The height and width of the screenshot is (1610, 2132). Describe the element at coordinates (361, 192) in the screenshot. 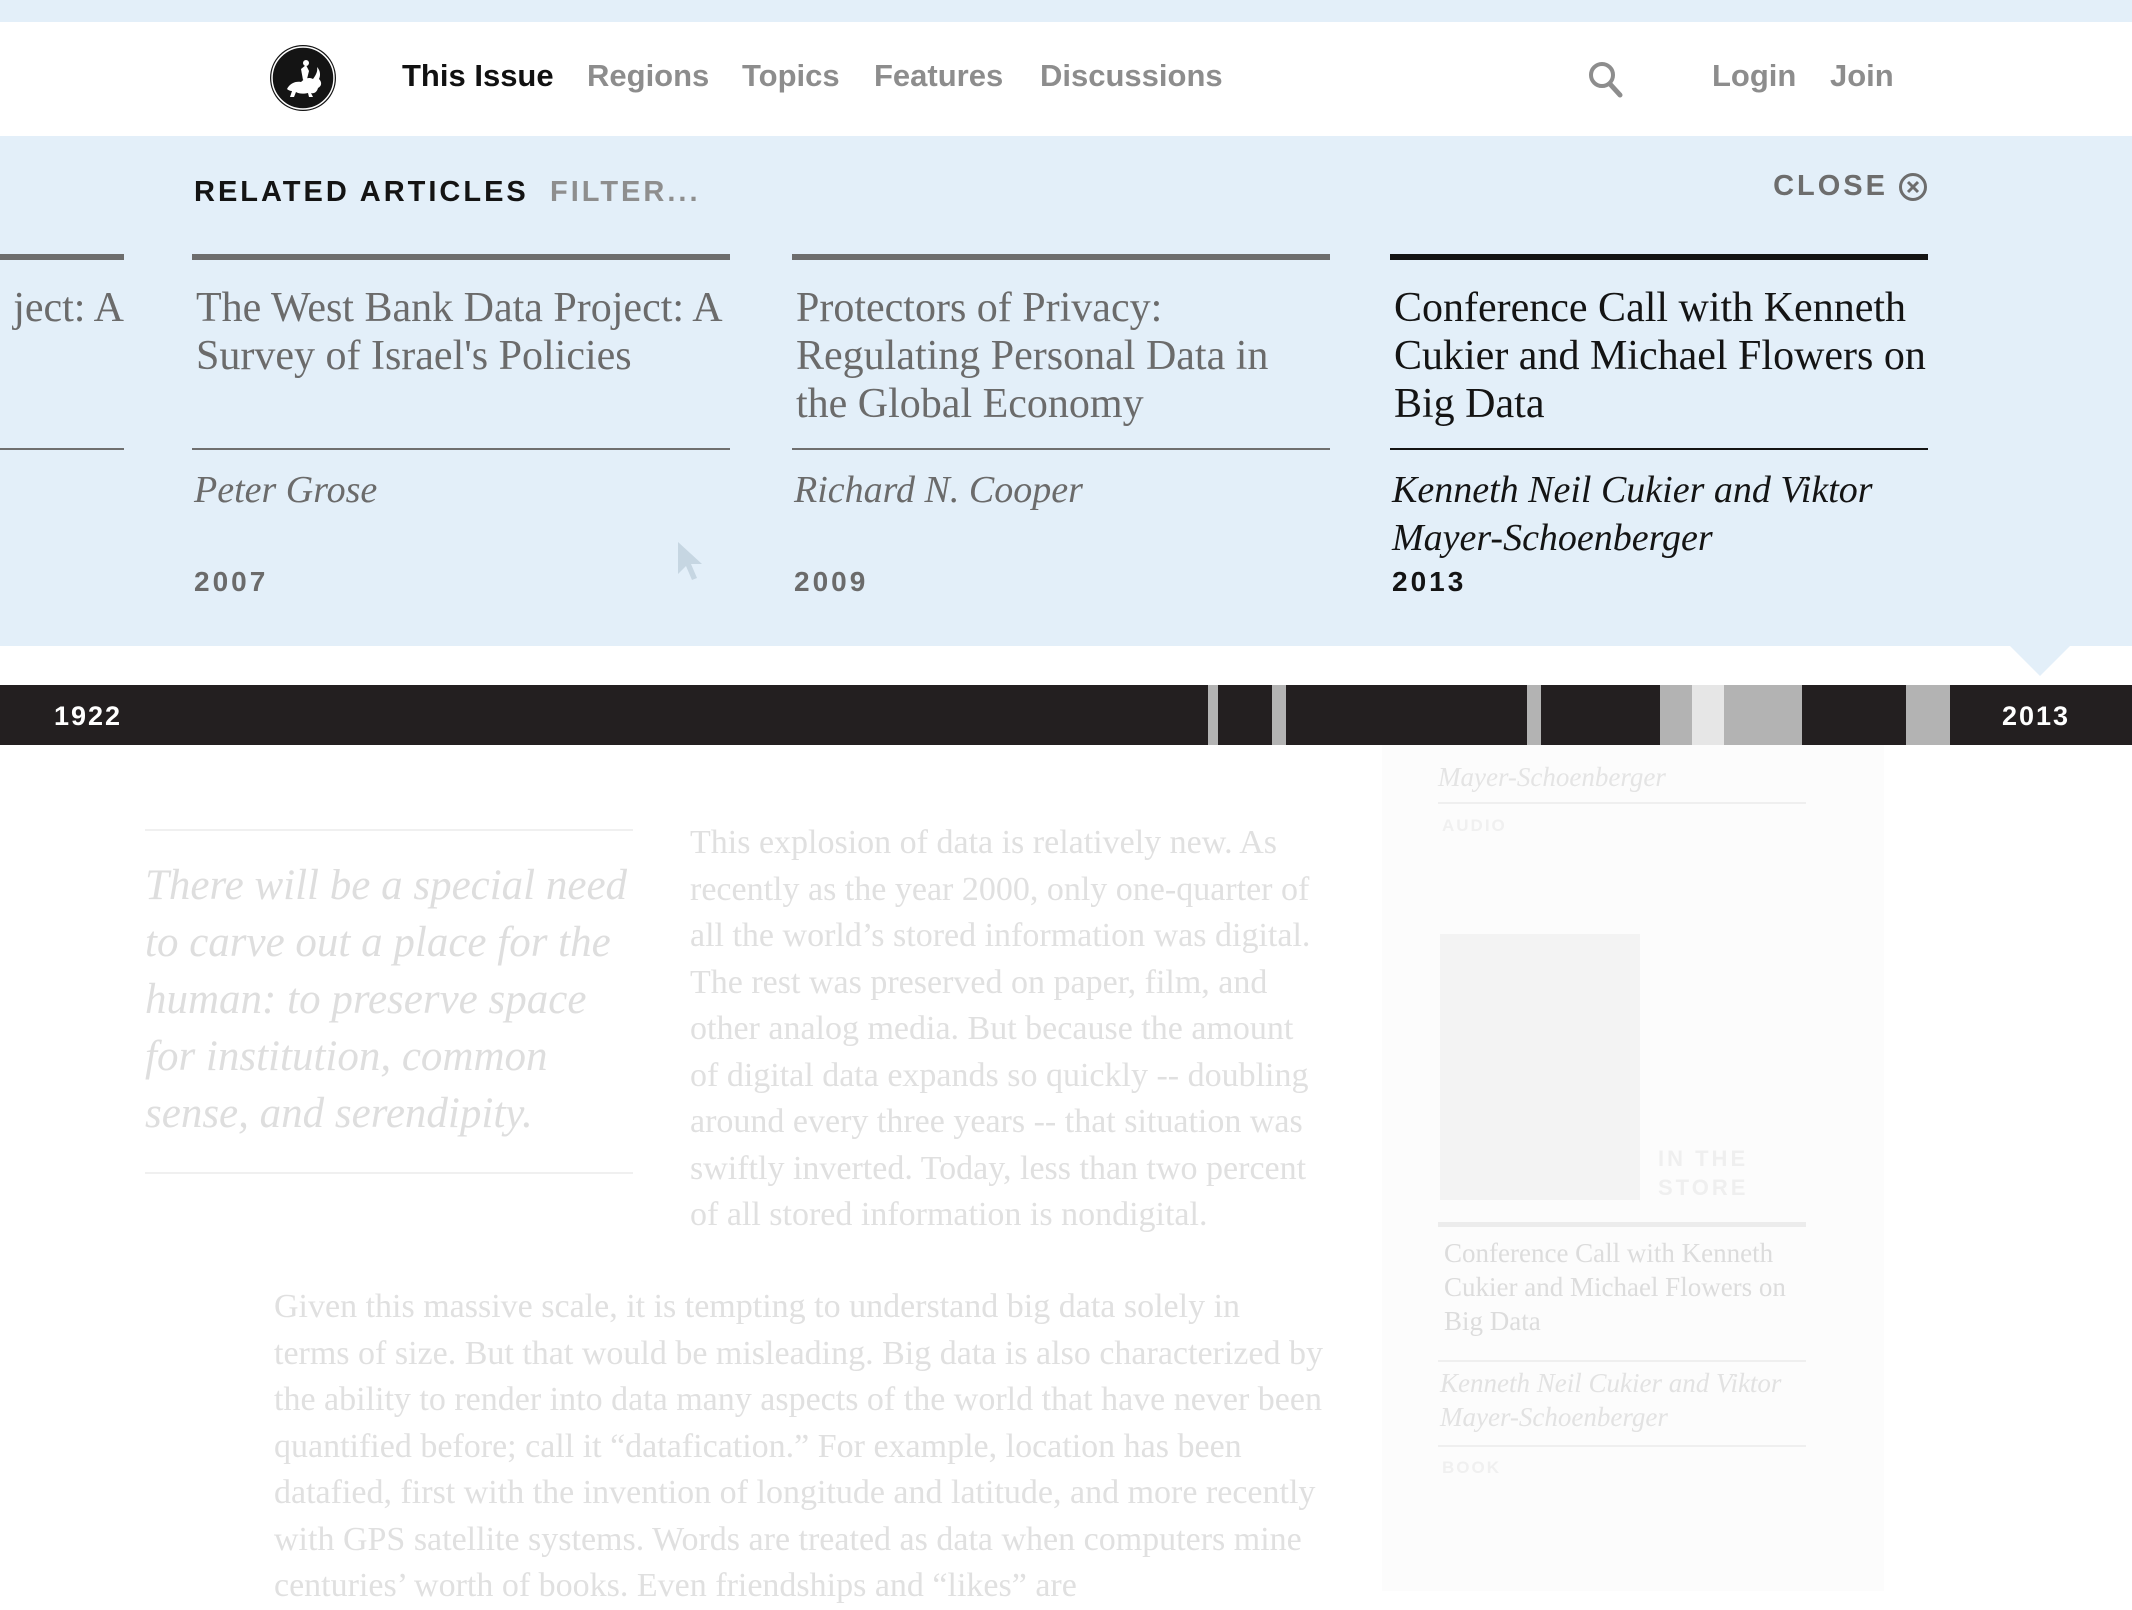

I see `related-articles-heading: RELATED ARTICLES` at that location.